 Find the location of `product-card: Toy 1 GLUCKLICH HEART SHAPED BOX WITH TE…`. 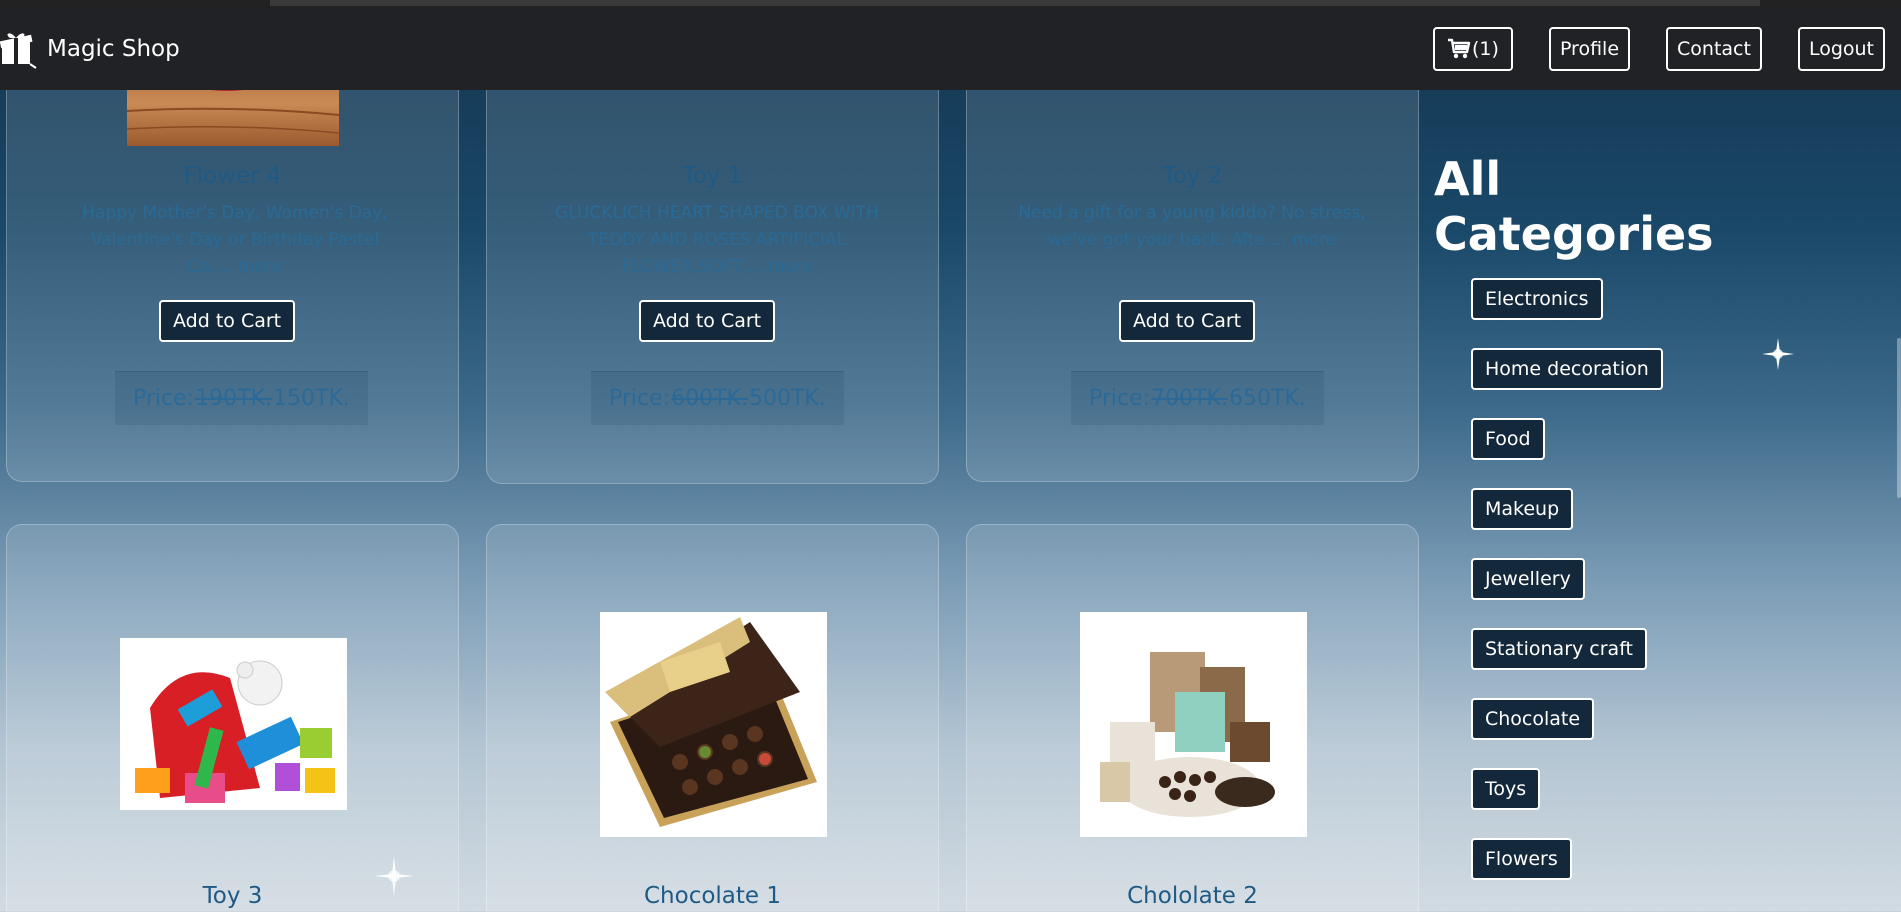

product-card: Toy 1 GLUCKLICH HEART SHAPED BOX WITH TE… is located at coordinates (712, 272).